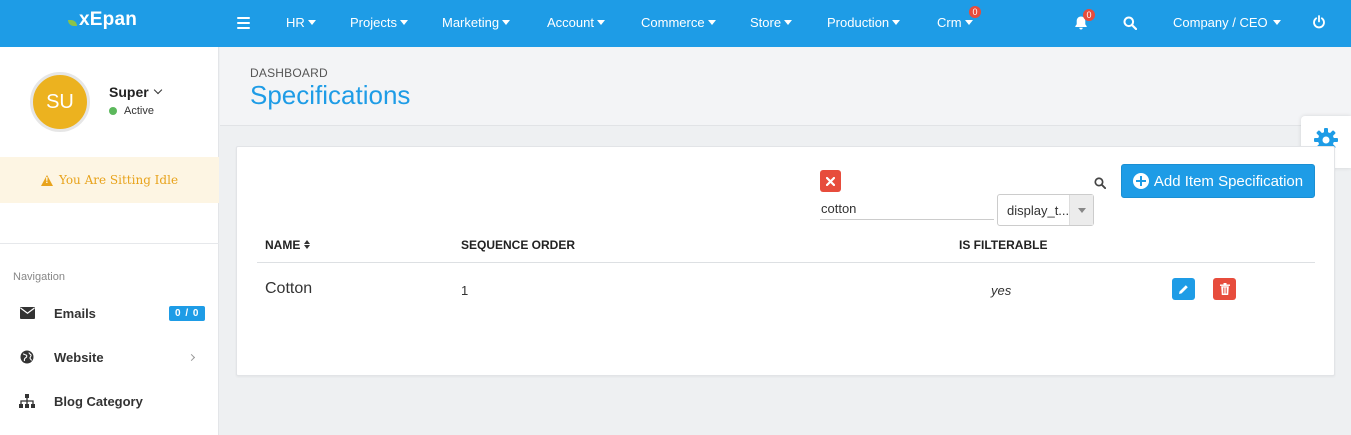 This screenshot has height=435, width=1351. I want to click on plus-circle-icon, so click(1140, 181).